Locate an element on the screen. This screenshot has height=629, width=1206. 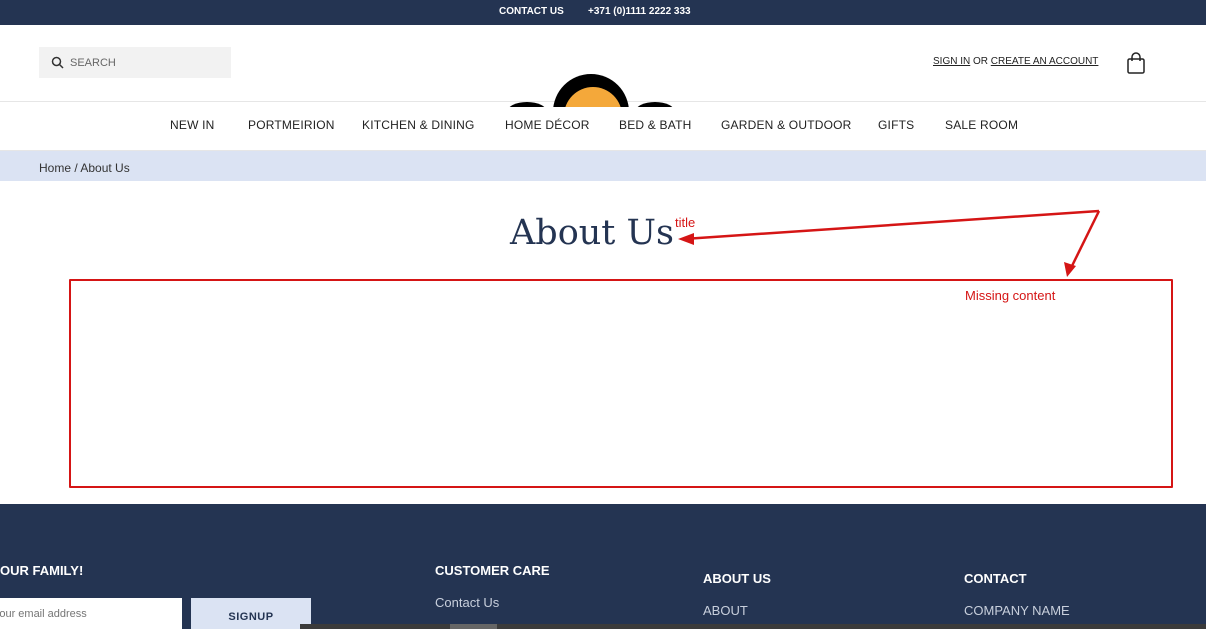
window-bottom-strip is located at coordinates (753, 626).